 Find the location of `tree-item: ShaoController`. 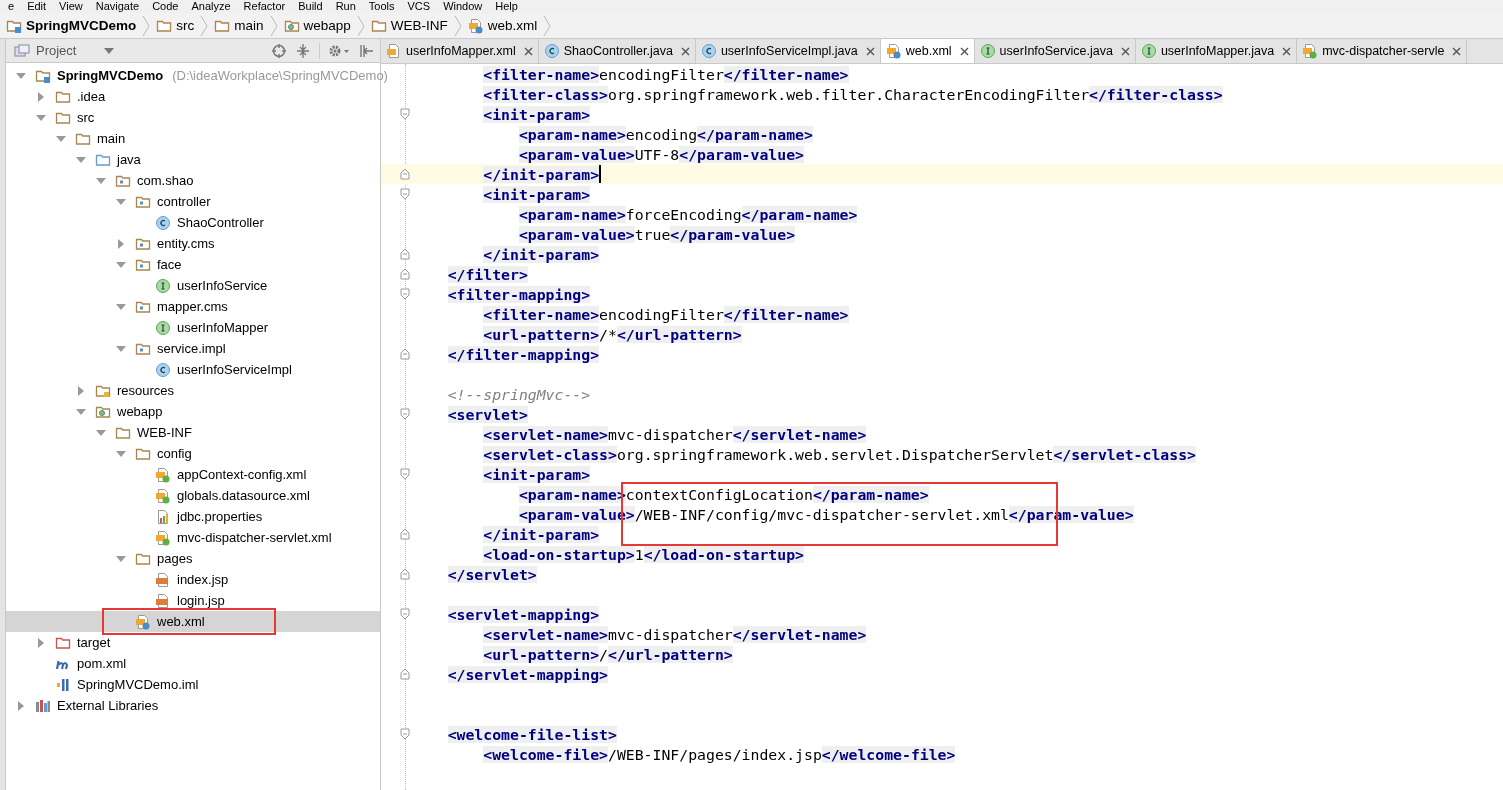

tree-item: ShaoController is located at coordinates (193, 222).